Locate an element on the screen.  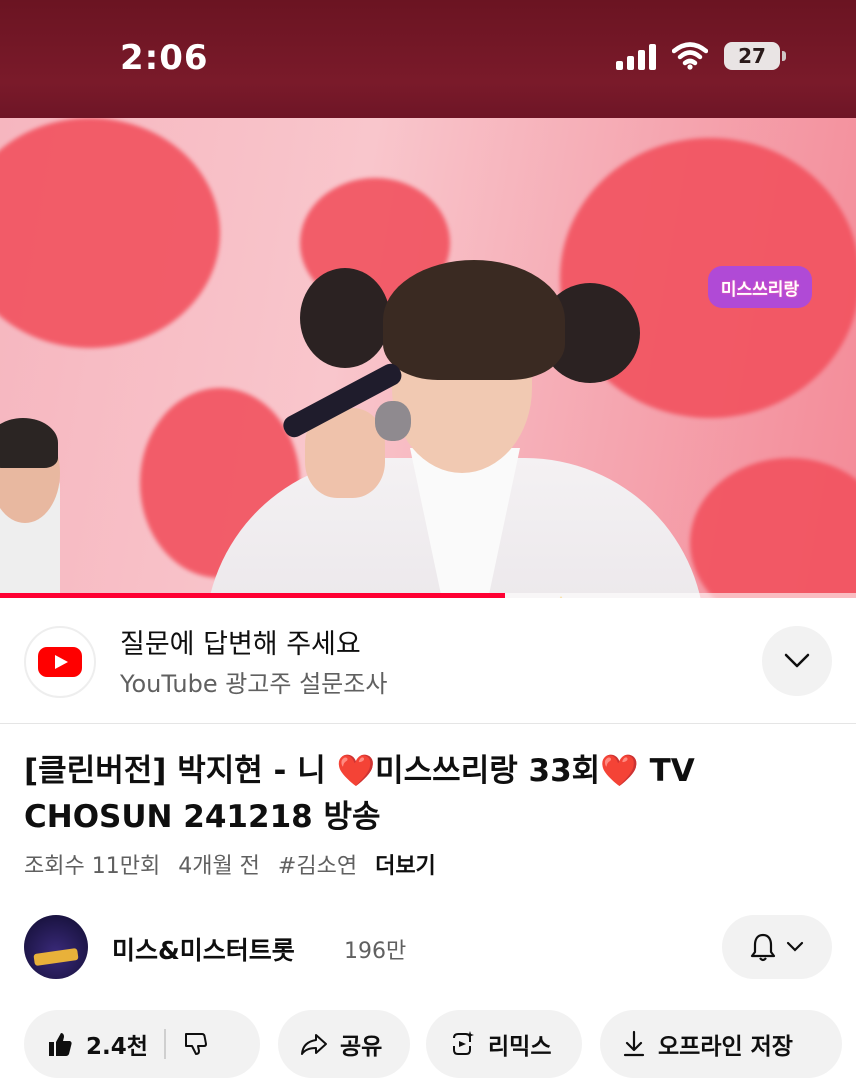
download-button: 오프라인 저장 is located at coordinates (721, 1044).